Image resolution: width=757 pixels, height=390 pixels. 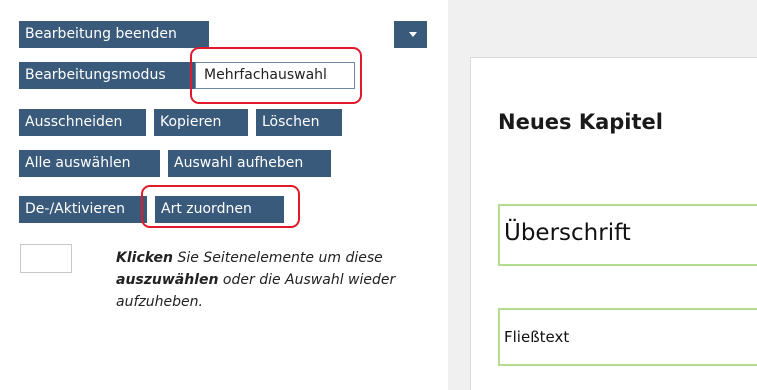 I want to click on finish-editing-button: Bearbeitung beenden, so click(x=114, y=34).